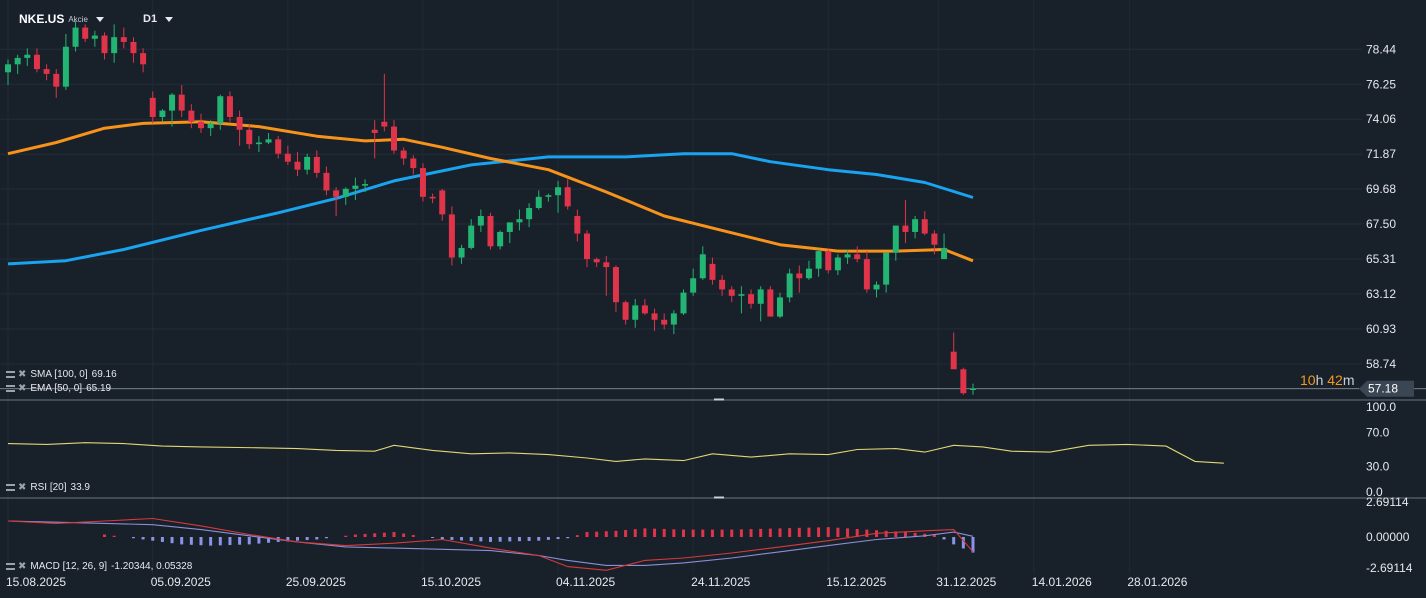 The width and height of the screenshot is (1426, 598). I want to click on price-tick-label: 71.87, so click(1381, 154).